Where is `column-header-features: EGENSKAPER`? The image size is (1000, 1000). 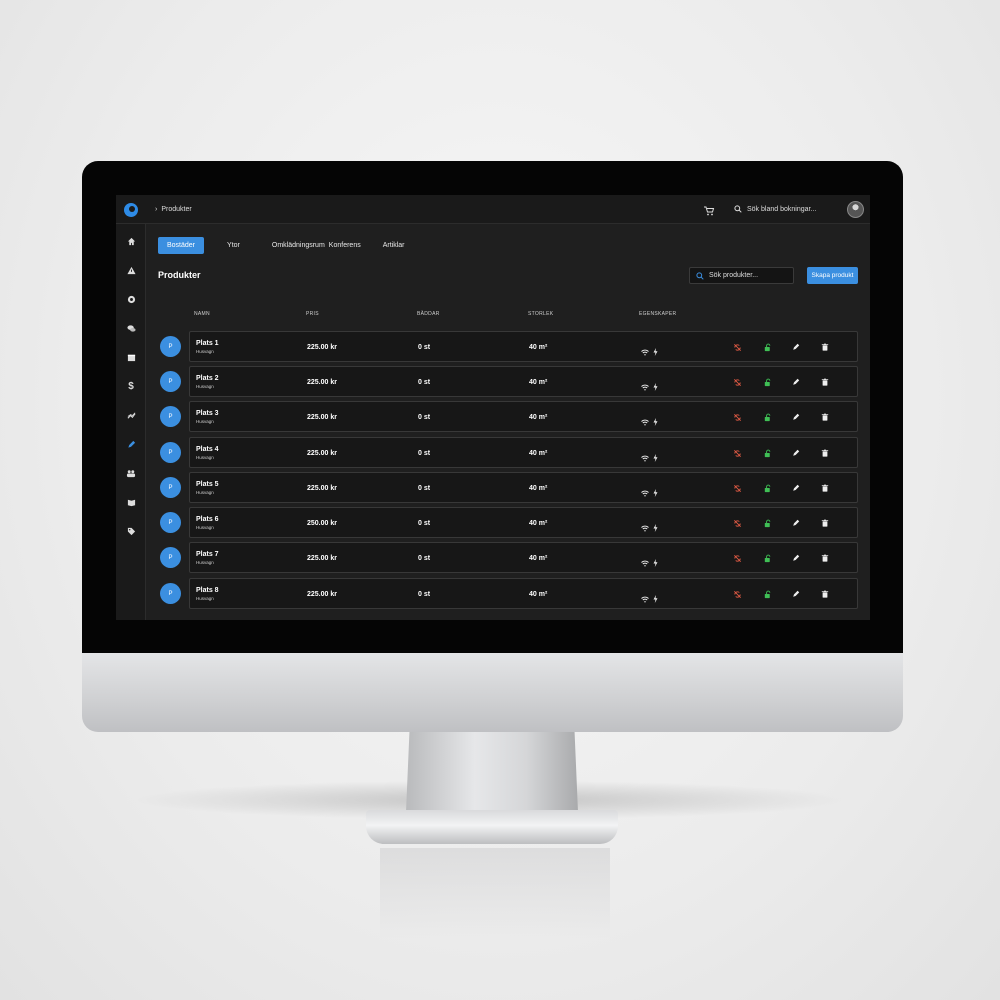 column-header-features: EGENSKAPER is located at coordinates (657, 314).